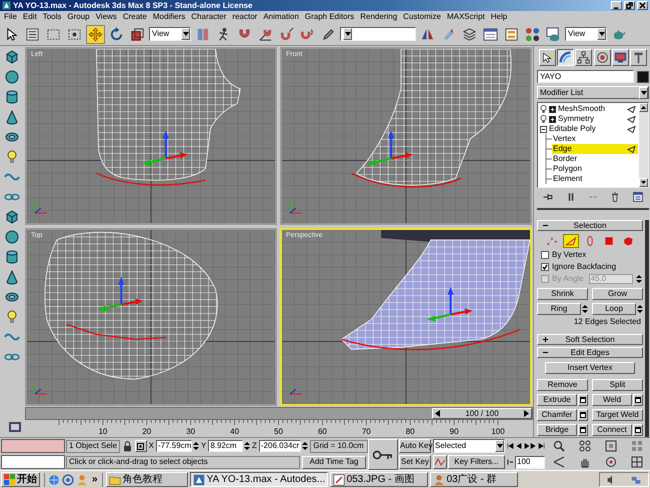  I want to click on lock-icon, so click(127, 446).